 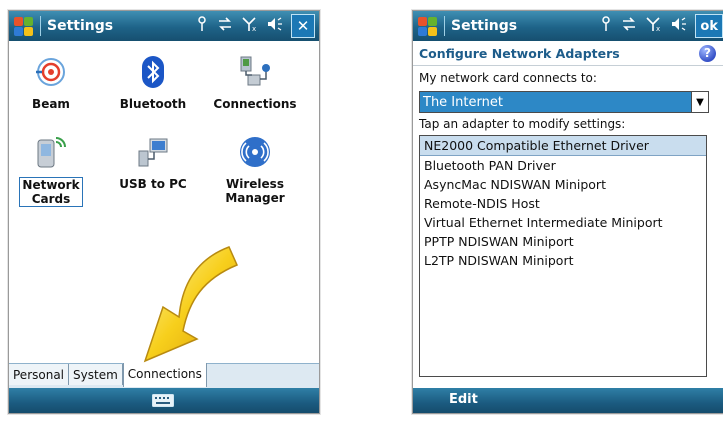 What do you see at coordinates (564, 102) in the screenshot?
I see `network-connects-dropdown: The Internet ▼` at bounding box center [564, 102].